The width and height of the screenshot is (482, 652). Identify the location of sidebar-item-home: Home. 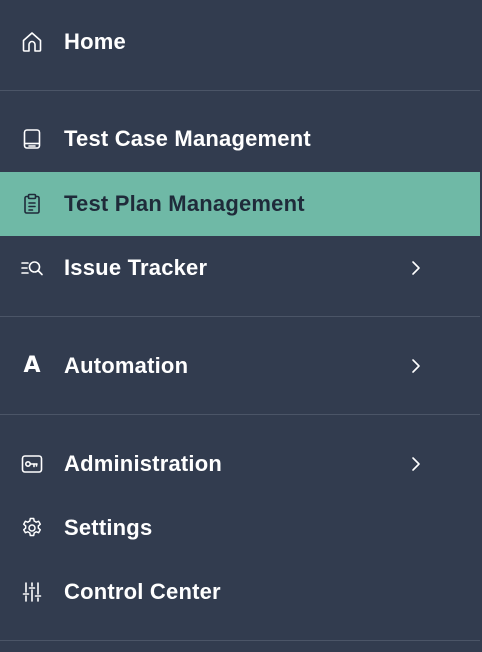
(240, 42).